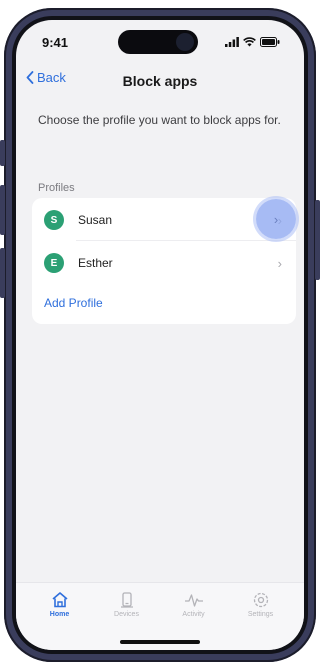 The height and width of the screenshot is (666, 320). I want to click on tab-settings: Settings, so click(261, 619).